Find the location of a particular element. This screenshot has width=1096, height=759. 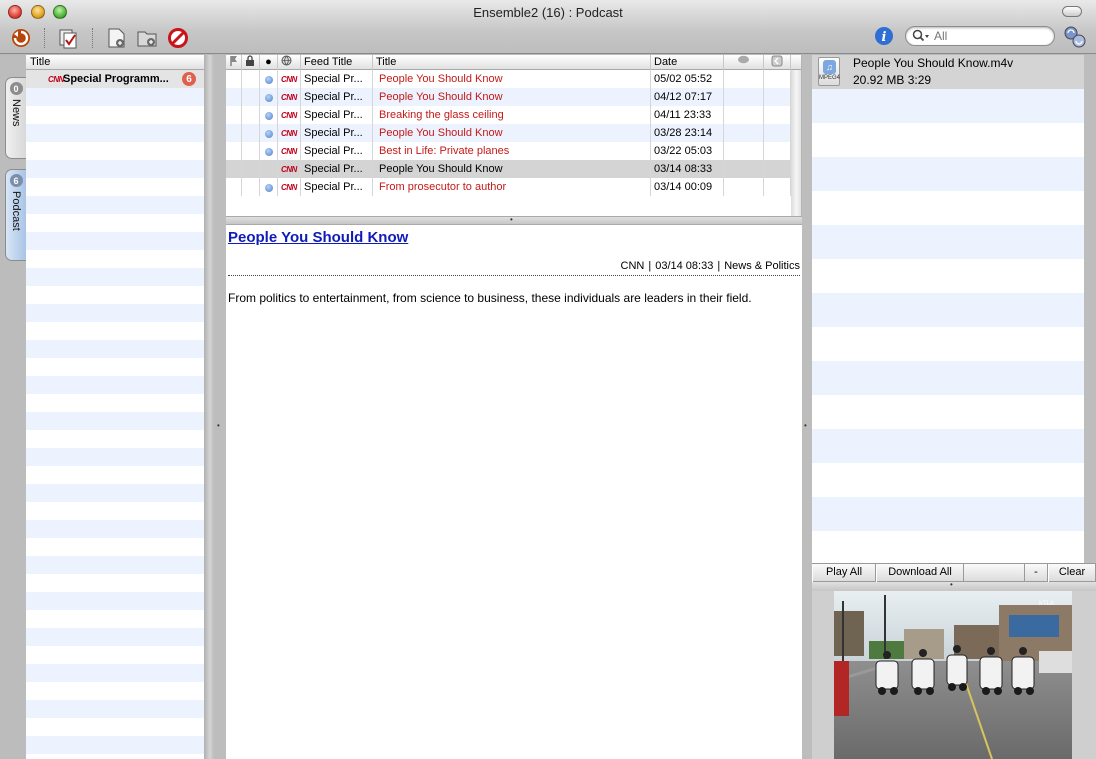

unread-count-badge: 6 is located at coordinates (189, 79).